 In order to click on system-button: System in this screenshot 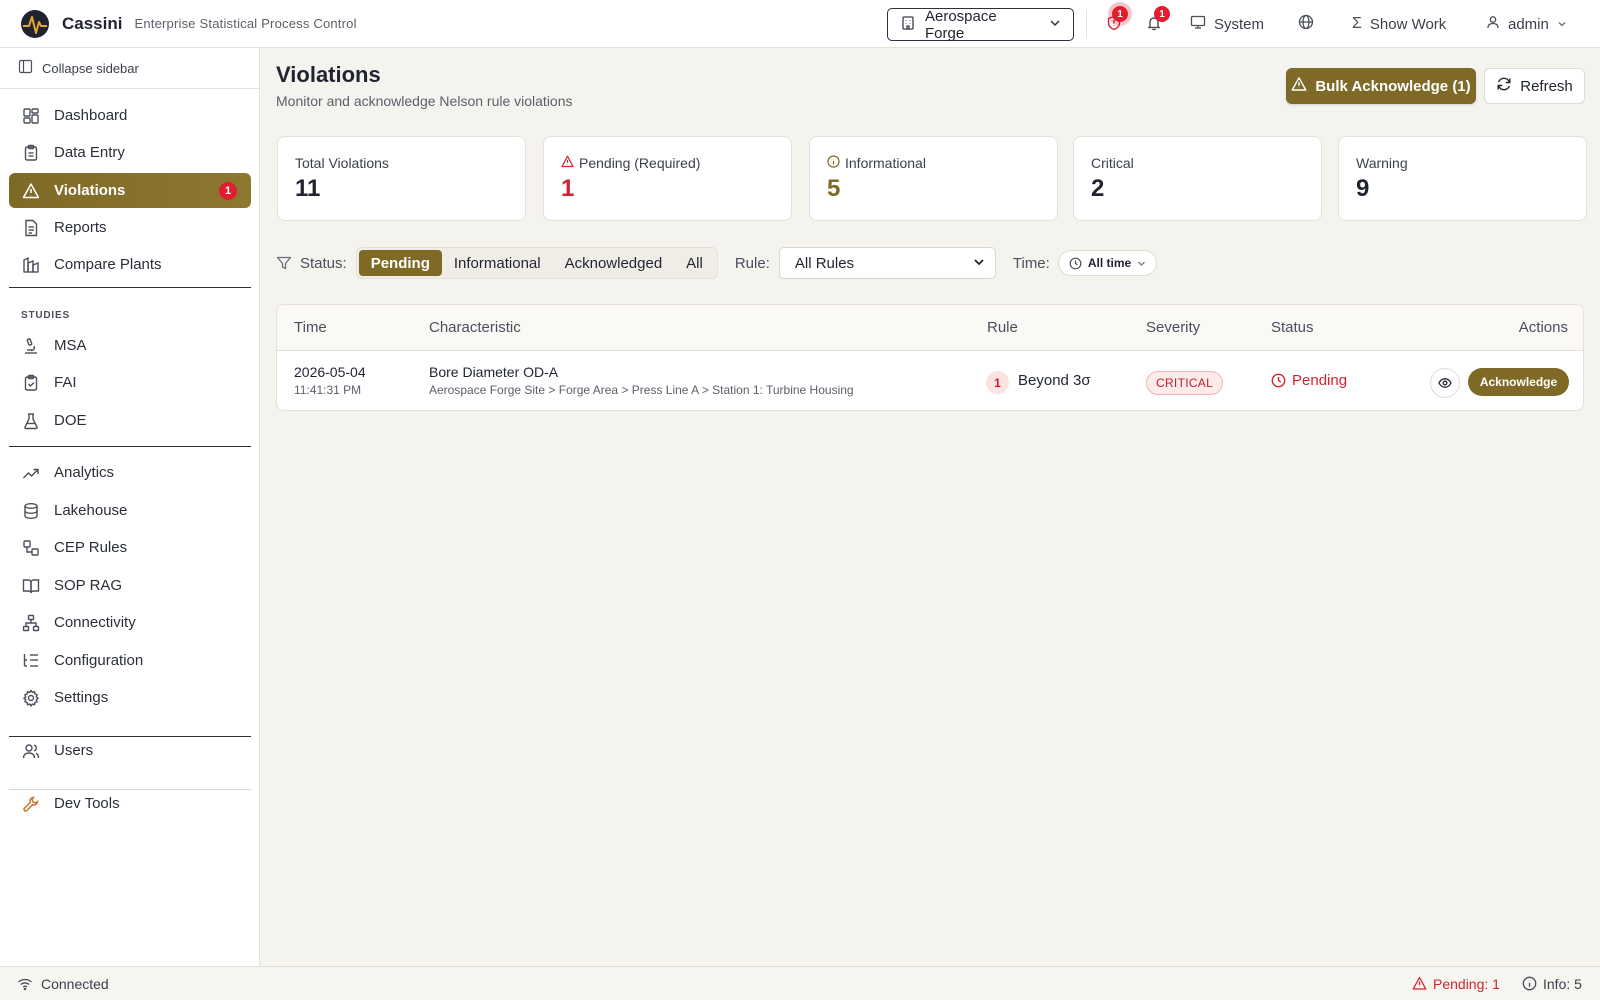, I will do `click(1227, 24)`.